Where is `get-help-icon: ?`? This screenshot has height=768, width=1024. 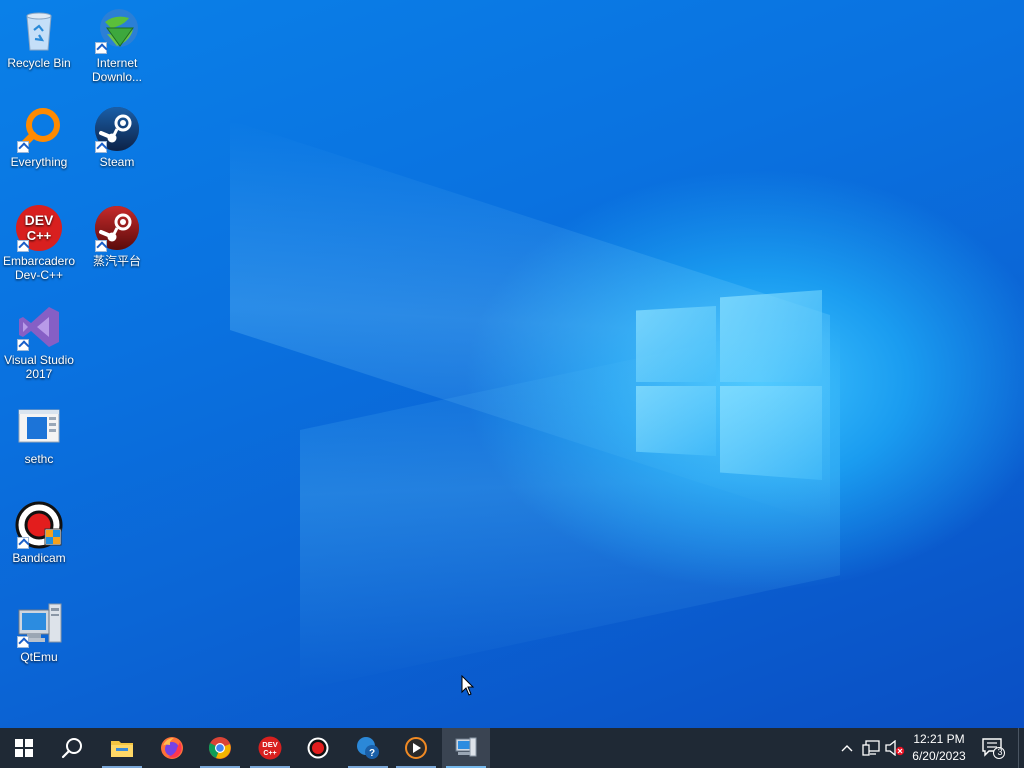
get-help-icon: ? is located at coordinates (368, 748).